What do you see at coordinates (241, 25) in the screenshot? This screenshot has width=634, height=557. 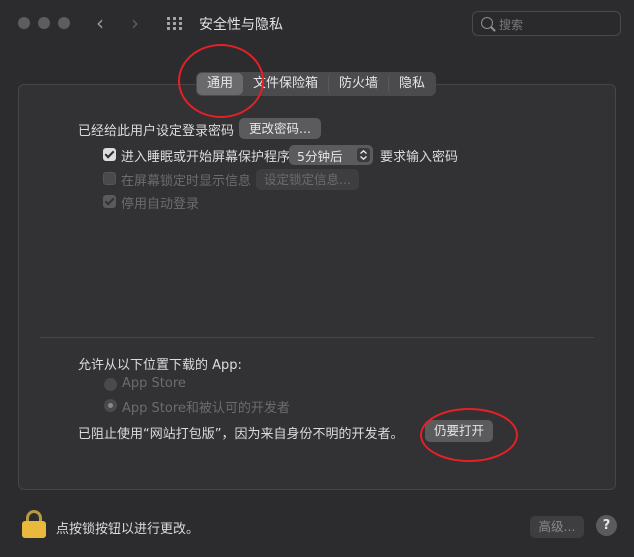 I see `window-title: 安全性与隐私` at bounding box center [241, 25].